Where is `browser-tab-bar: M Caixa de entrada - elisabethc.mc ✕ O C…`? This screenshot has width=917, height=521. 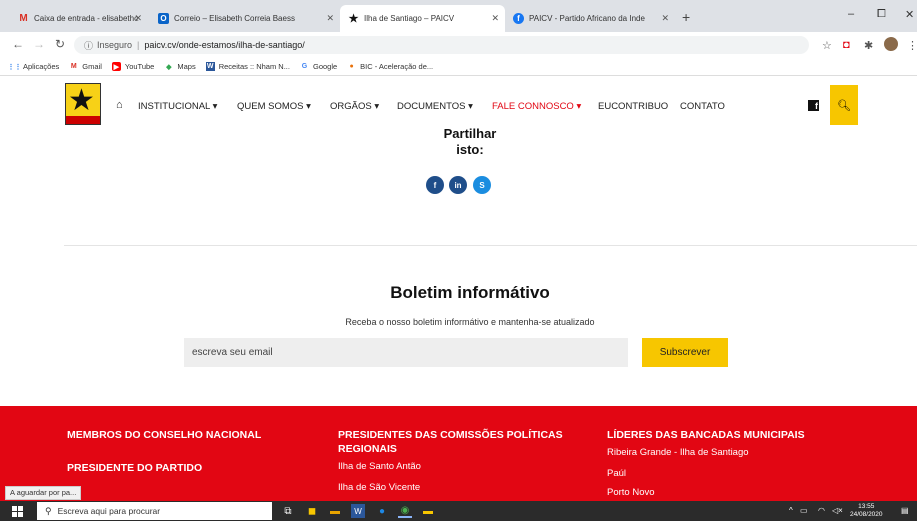
browser-tab-bar: M Caixa de entrada - elisabethc.mc ✕ O C… is located at coordinates (458, 16).